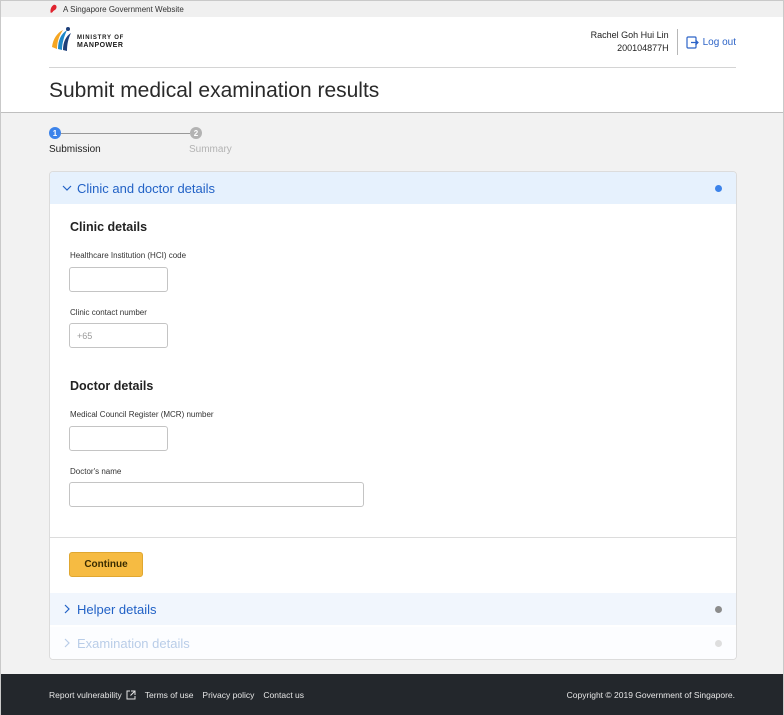  What do you see at coordinates (142, 414) in the screenshot?
I see `mcr-number-label: Medical Council Register (MCR) number` at bounding box center [142, 414].